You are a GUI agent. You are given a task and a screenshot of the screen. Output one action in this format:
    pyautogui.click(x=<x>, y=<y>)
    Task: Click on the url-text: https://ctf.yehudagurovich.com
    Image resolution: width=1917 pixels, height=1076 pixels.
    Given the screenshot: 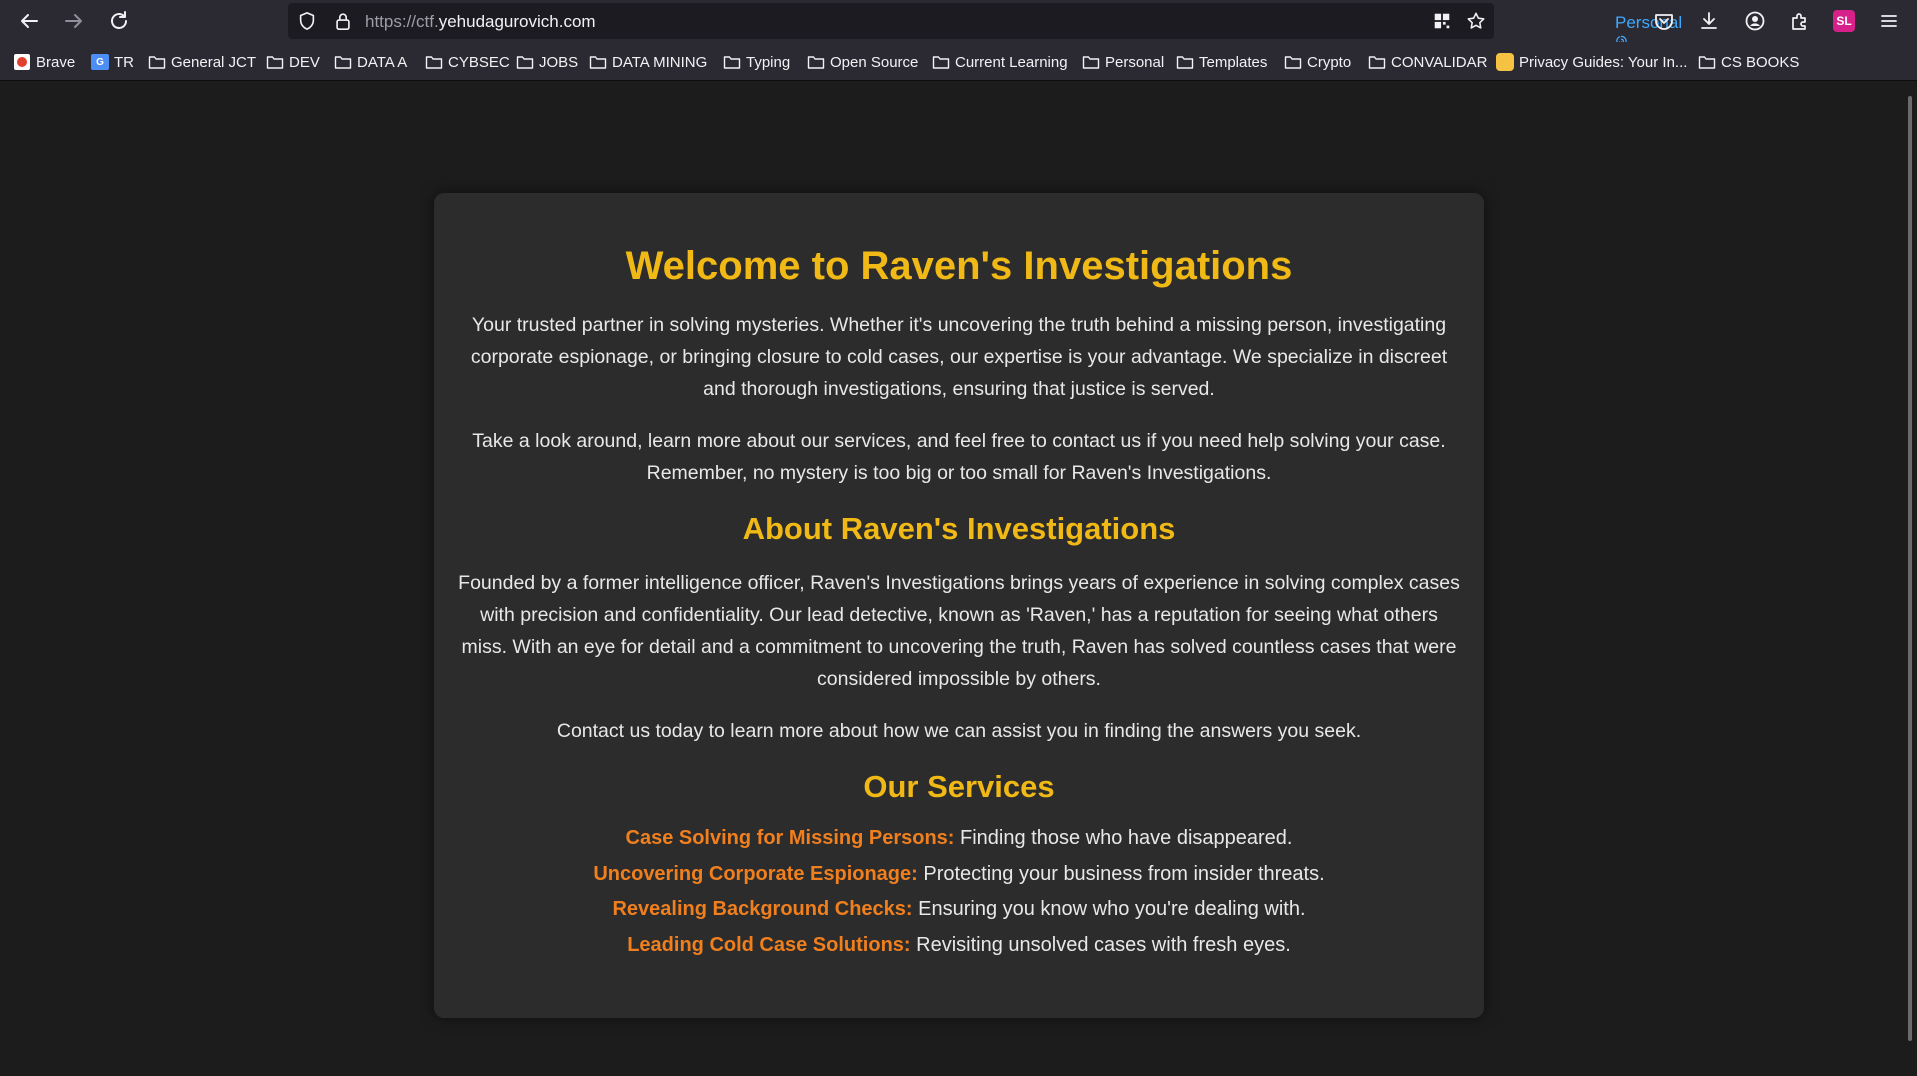 What is the action you would take?
    pyautogui.click(x=480, y=22)
    